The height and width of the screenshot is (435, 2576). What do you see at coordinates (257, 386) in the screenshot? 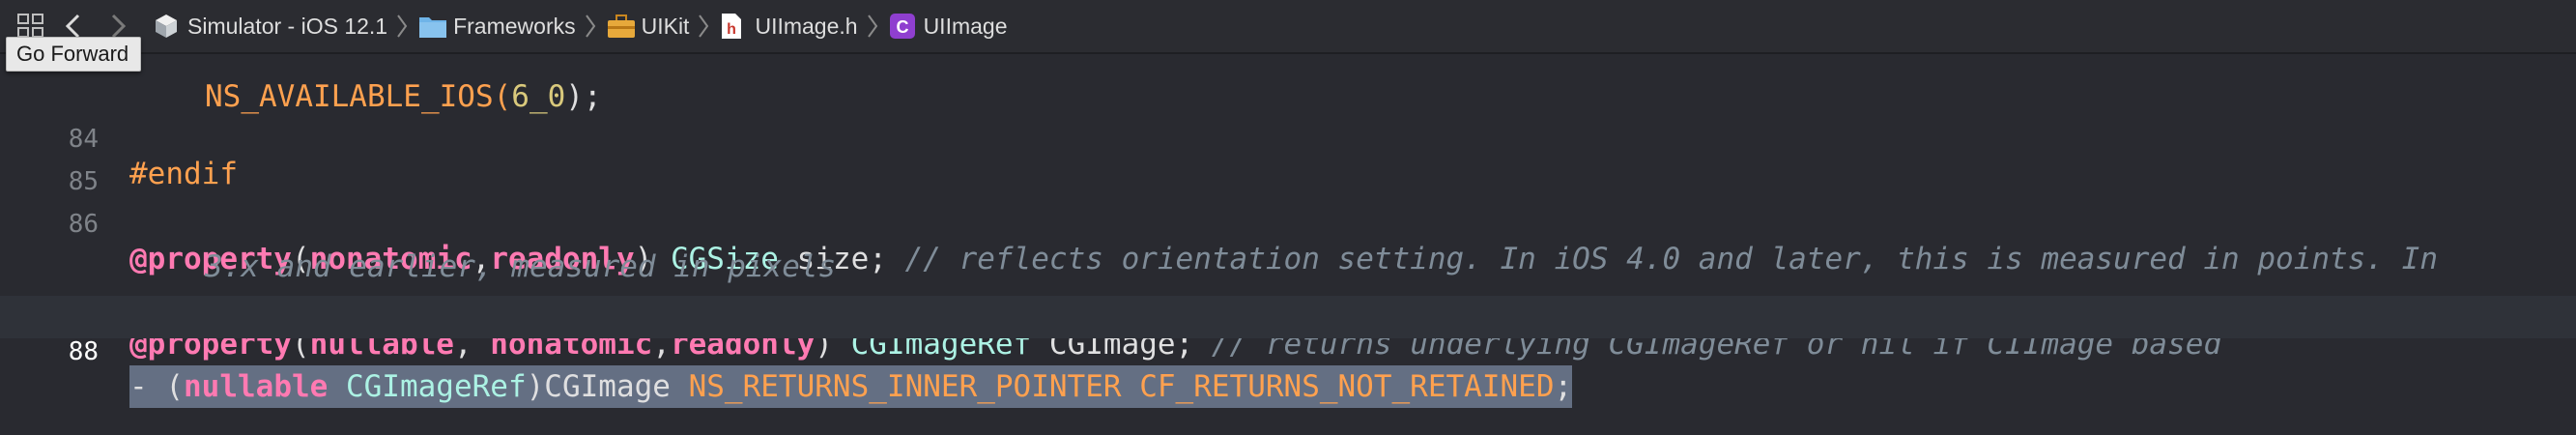
I see `keyword-token: nullable` at bounding box center [257, 386].